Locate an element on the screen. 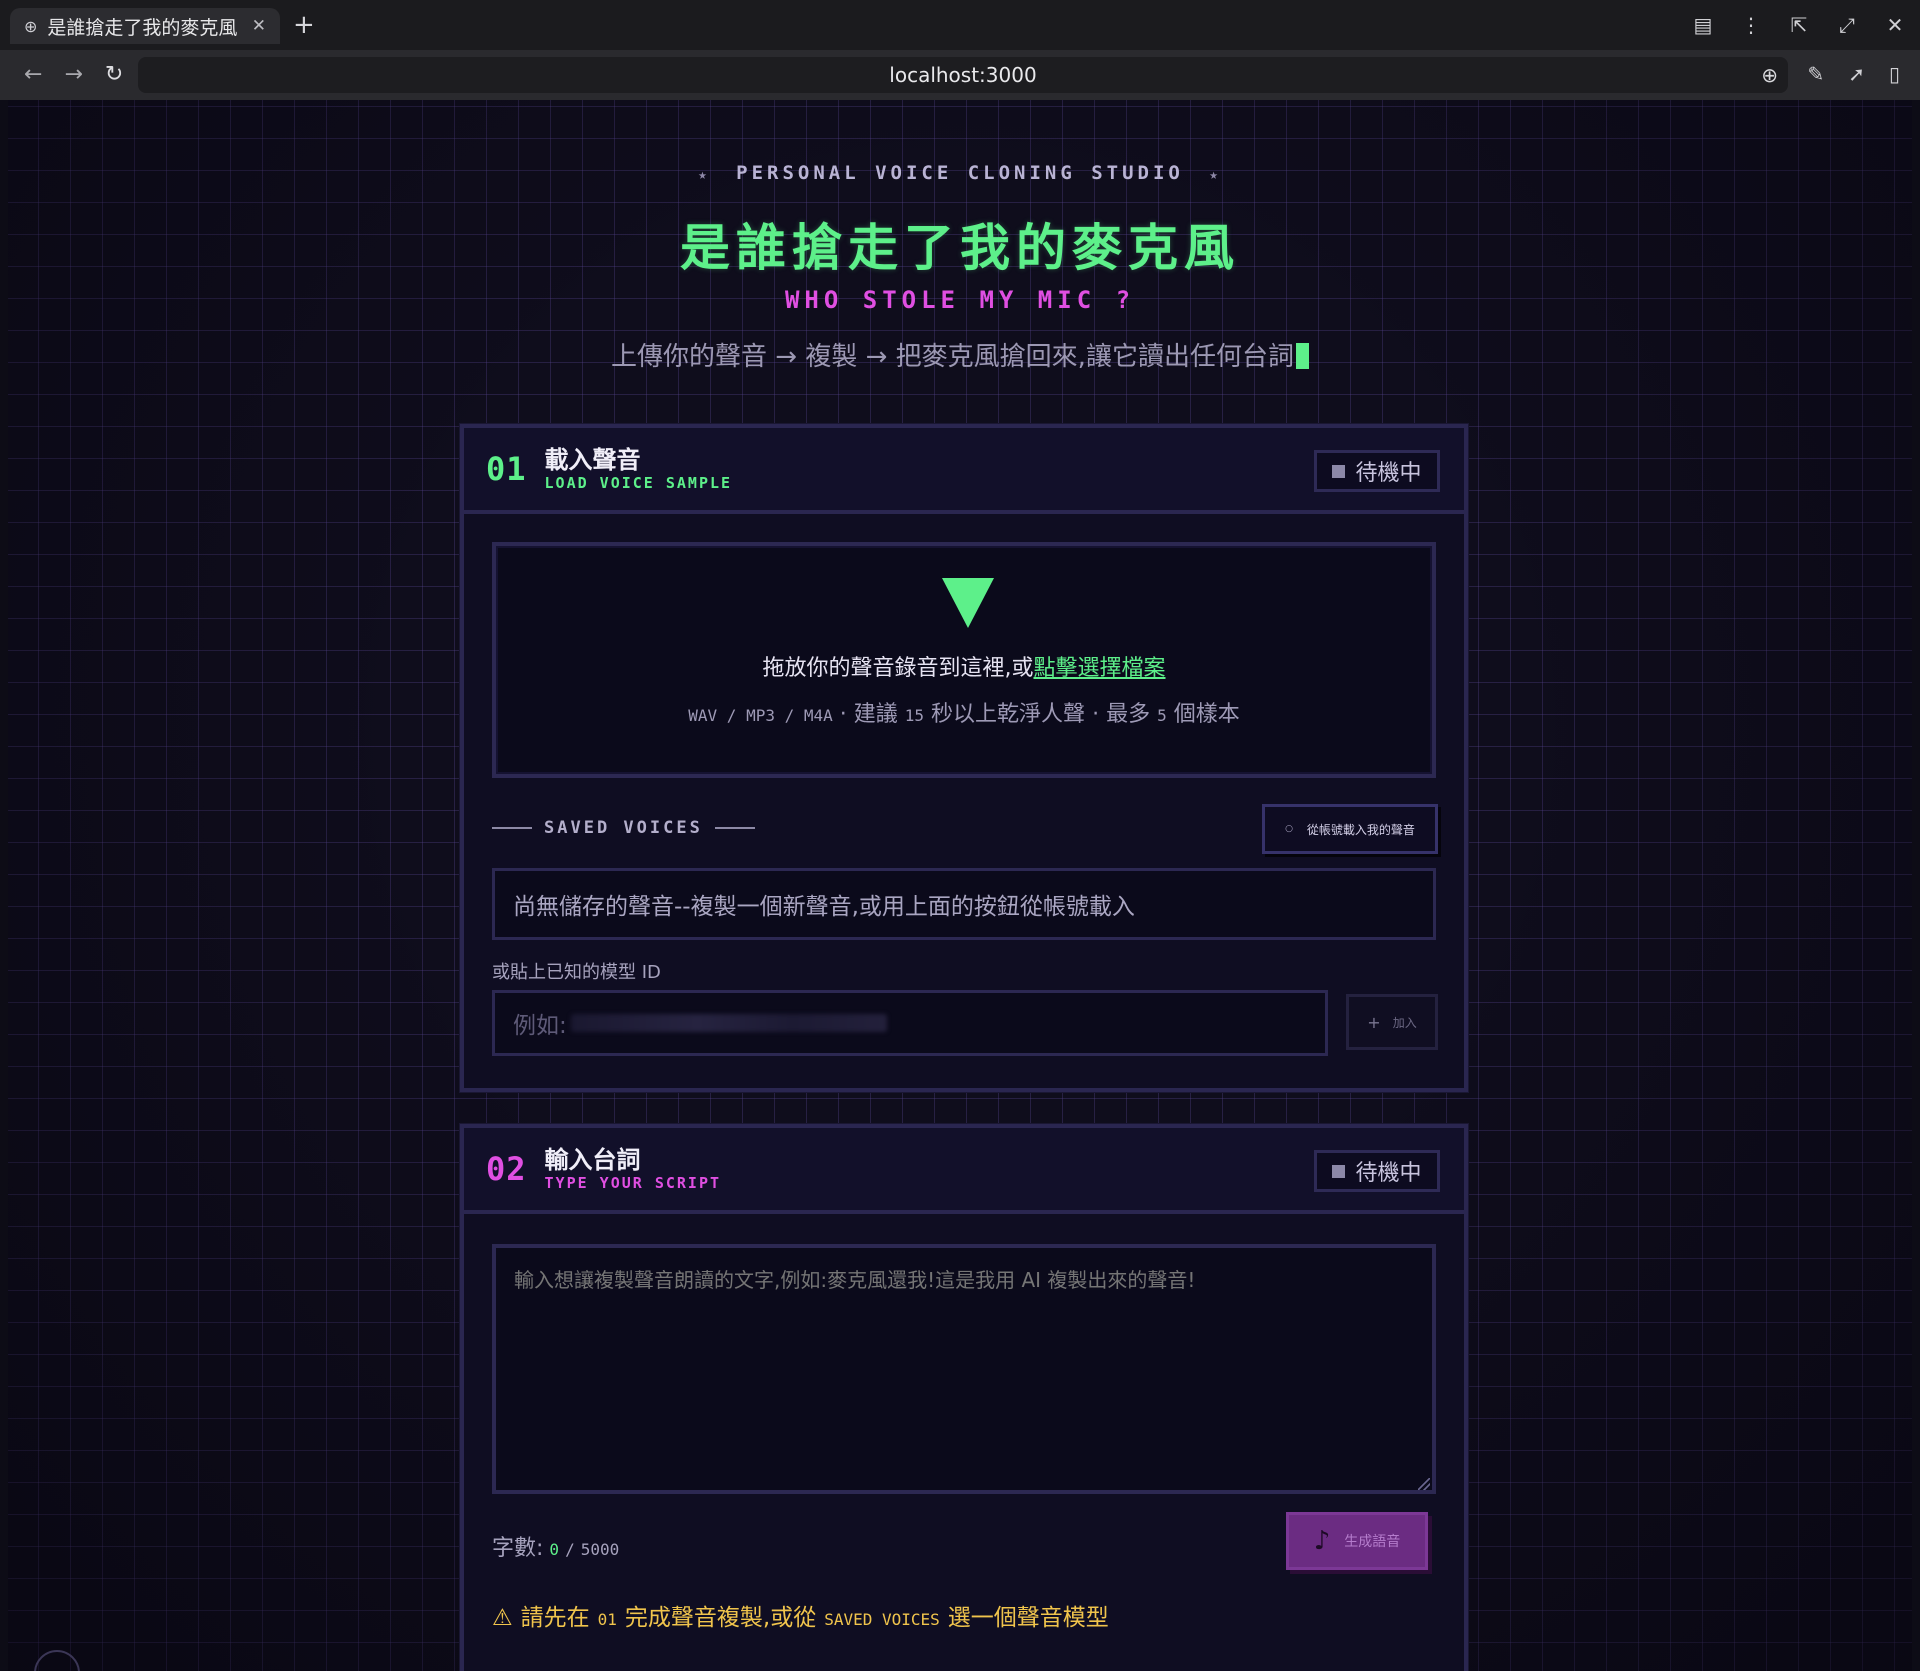  window-controls: ▤ ⋮ ⇱ ⤢ ✕ is located at coordinates (1799, 25).